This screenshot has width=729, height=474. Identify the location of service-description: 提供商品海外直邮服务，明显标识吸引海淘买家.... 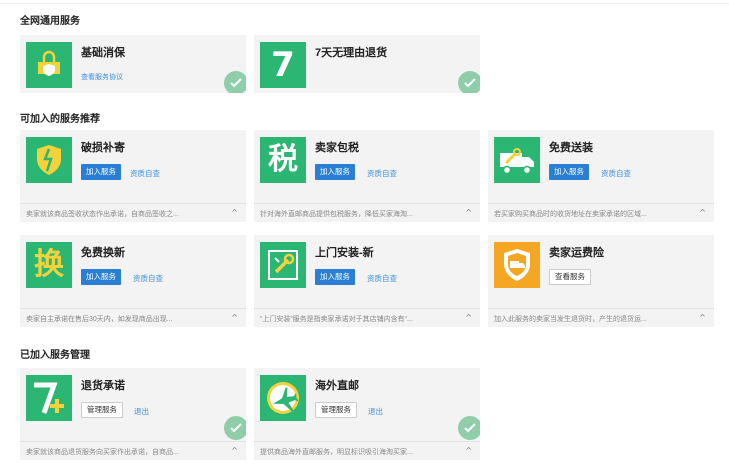
(336, 452).